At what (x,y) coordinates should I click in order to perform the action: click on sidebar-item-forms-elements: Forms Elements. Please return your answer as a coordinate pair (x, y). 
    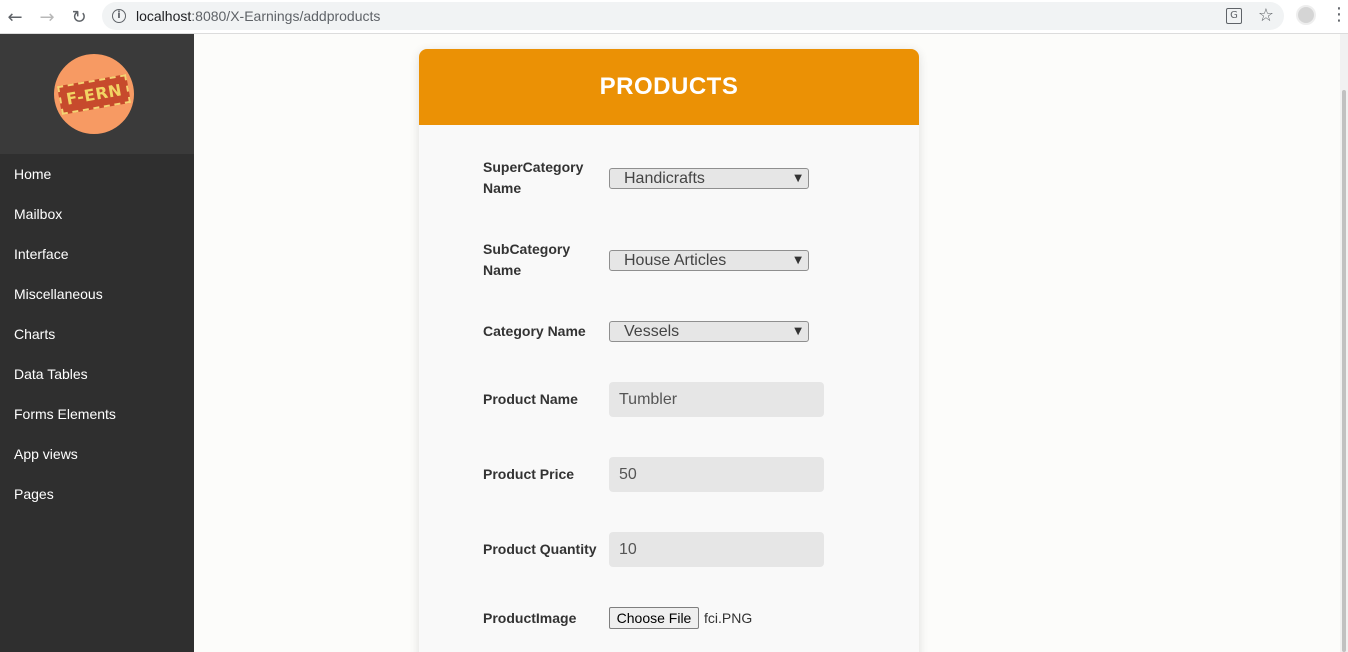
    Looking at the image, I should click on (97, 414).